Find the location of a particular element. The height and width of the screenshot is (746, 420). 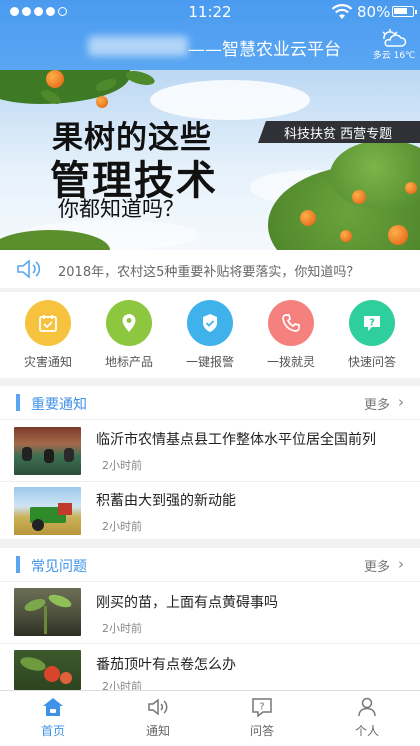

faq-item: 番茄顶叶有点卷怎么办 2小时前 is located at coordinates (210, 668).